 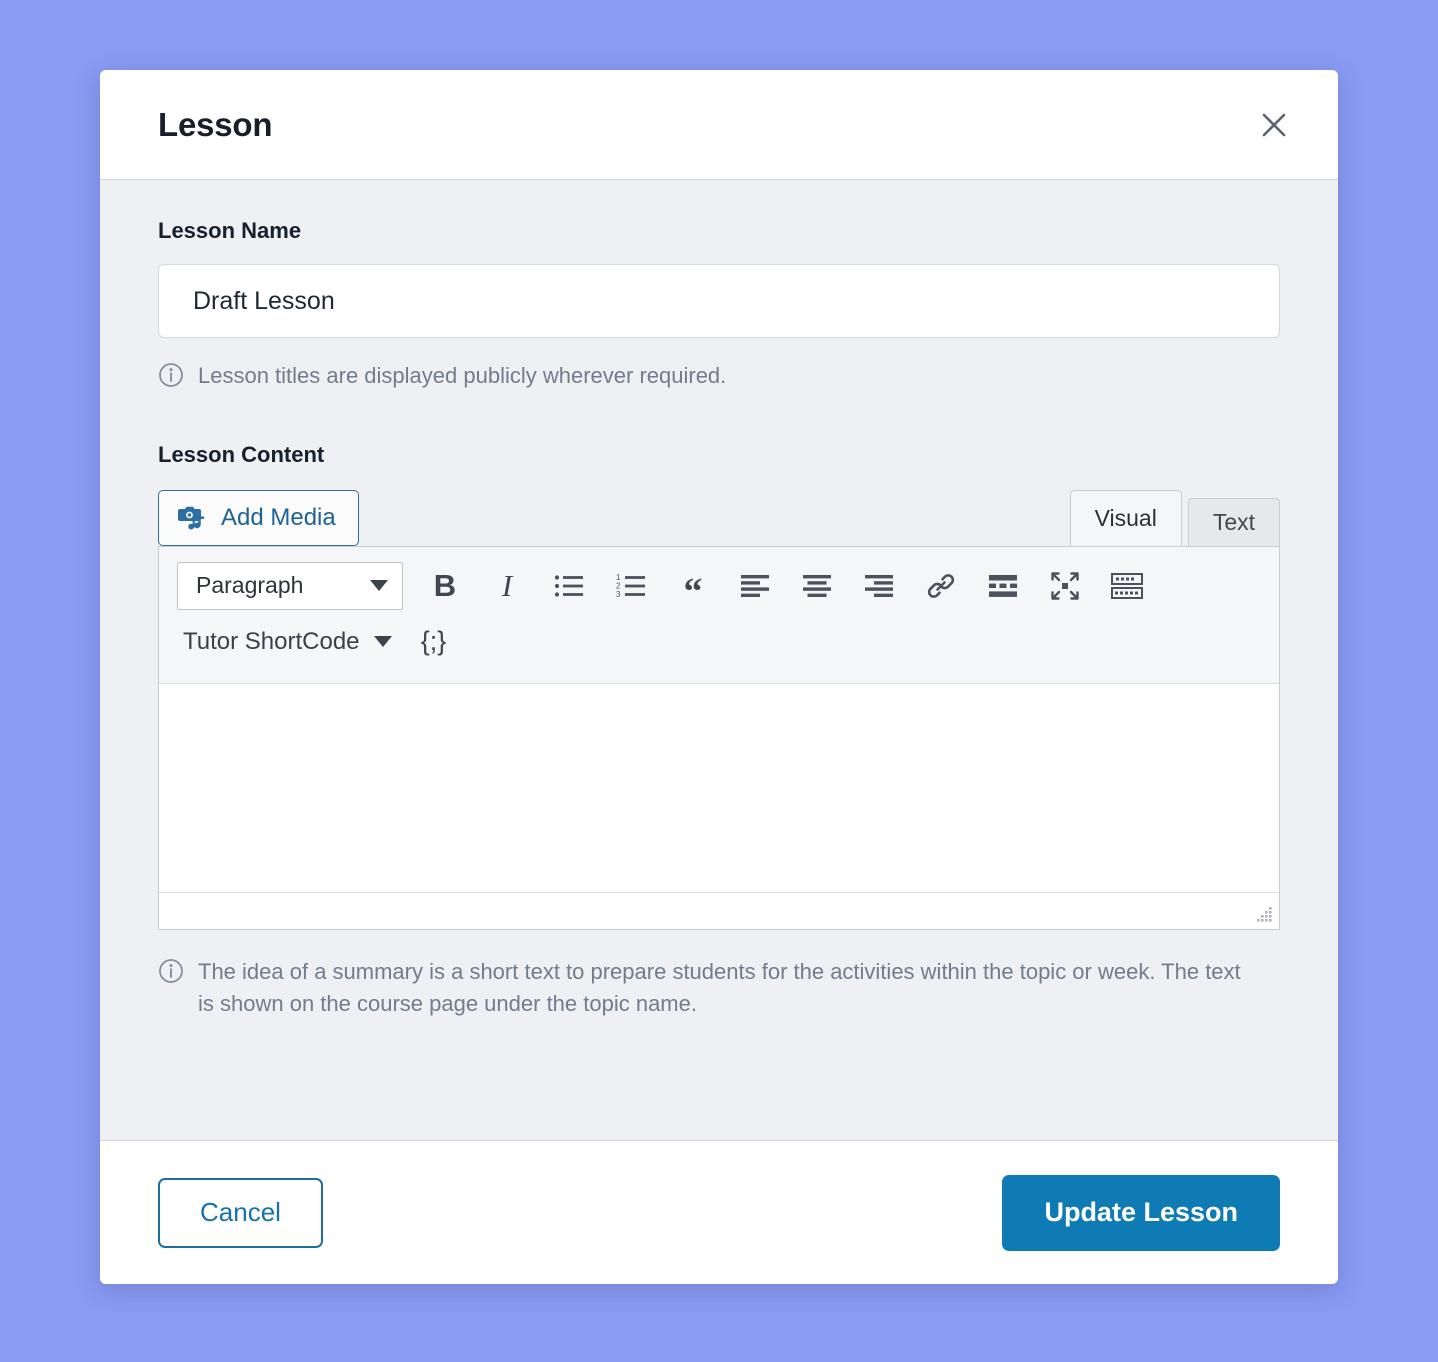 What do you see at coordinates (1127, 586) in the screenshot?
I see `toolbar-toggle-icon` at bounding box center [1127, 586].